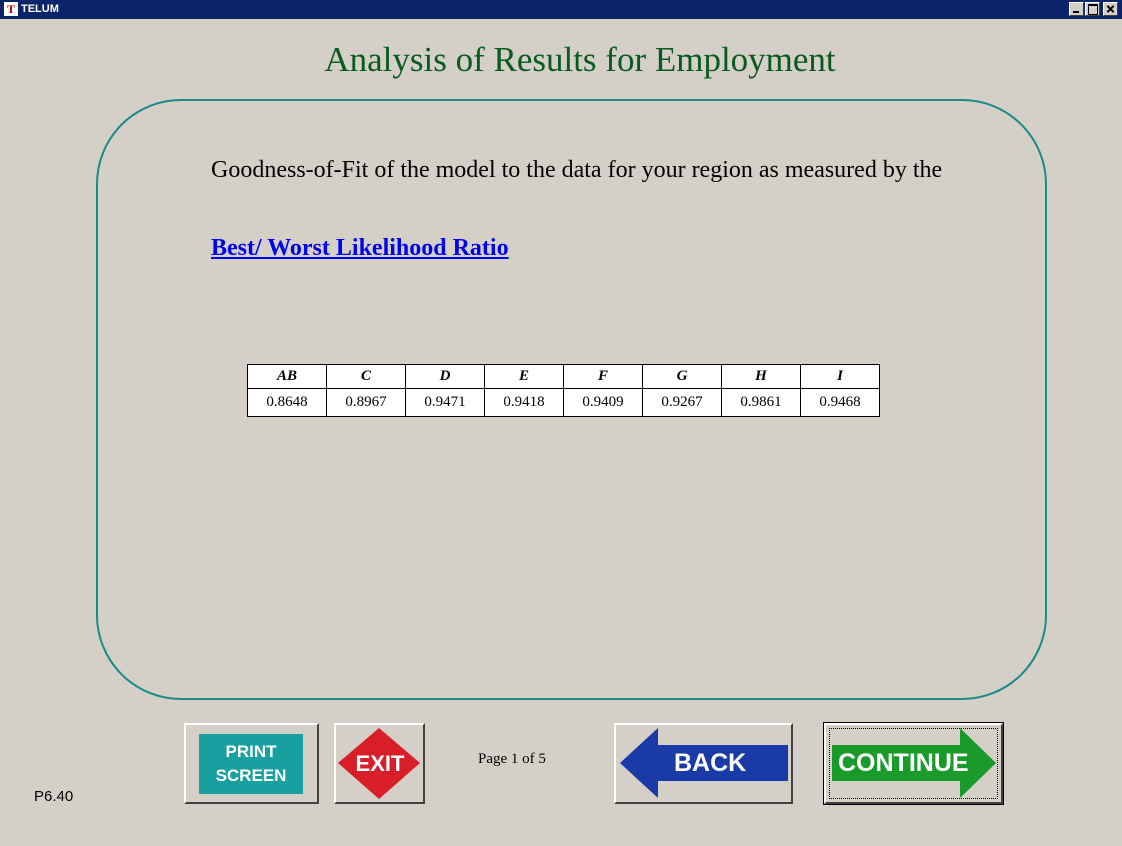 This screenshot has width=1122, height=846. I want to click on window-title: TELUM, so click(40, 9).